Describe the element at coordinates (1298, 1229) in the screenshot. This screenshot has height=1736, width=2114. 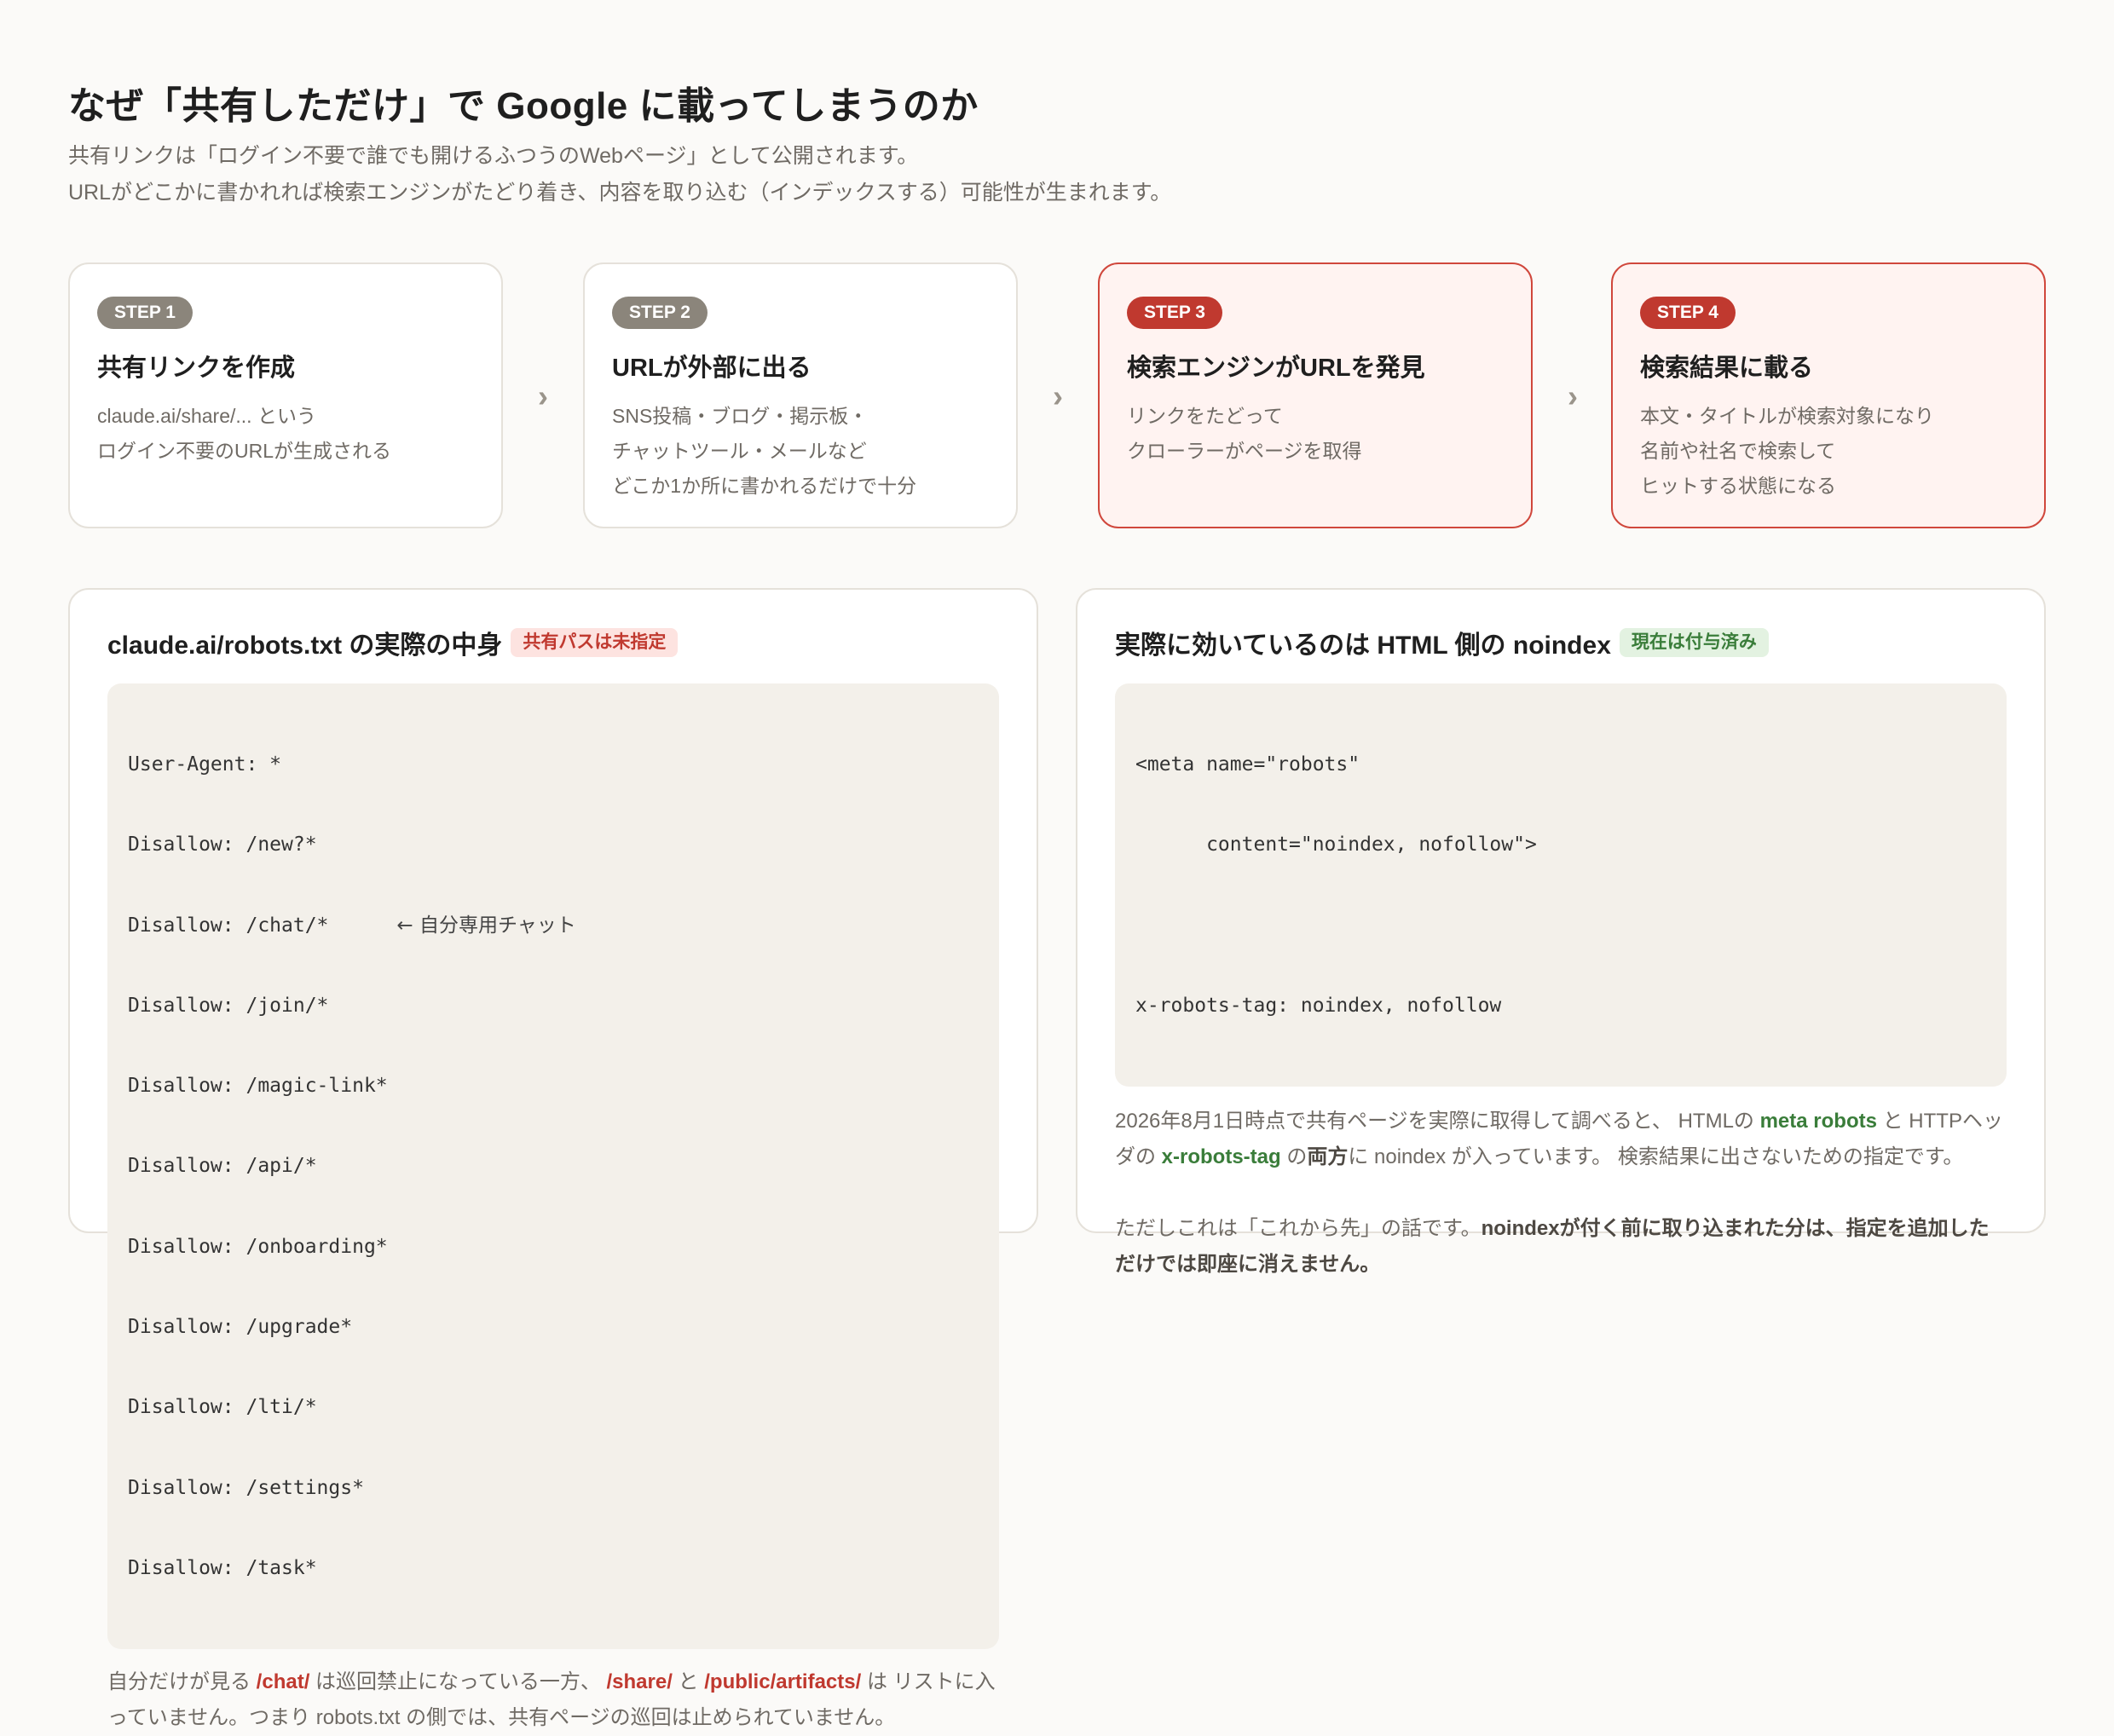
I see `text: ただしこれは「これから先」の話です。` at that location.